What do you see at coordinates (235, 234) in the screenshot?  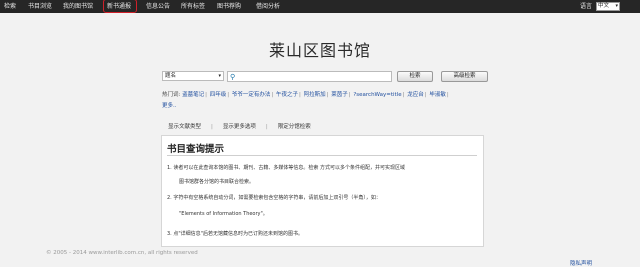 I see `tip-3: 3. 点"详细信息"后若无馆藏信息时为已订购还未到馆的图书。` at bounding box center [235, 234].